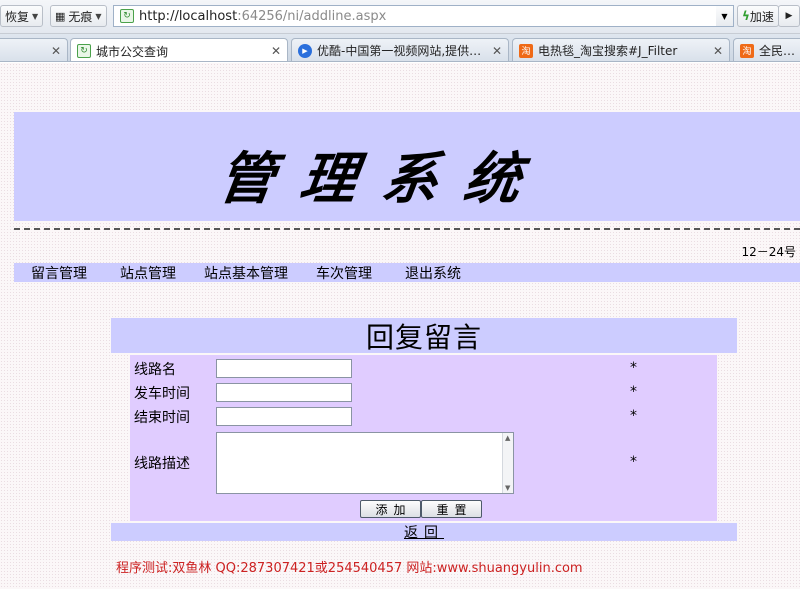 This screenshot has height=589, width=800. What do you see at coordinates (433, 273) in the screenshot?
I see `nav-item-logout: 退出系统` at bounding box center [433, 273].